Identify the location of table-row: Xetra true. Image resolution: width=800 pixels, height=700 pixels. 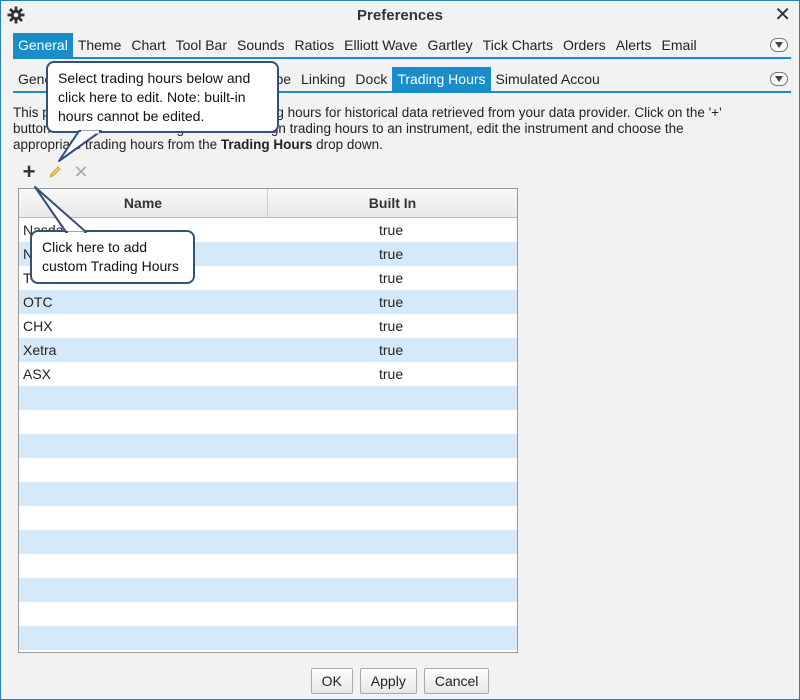
(268, 350).